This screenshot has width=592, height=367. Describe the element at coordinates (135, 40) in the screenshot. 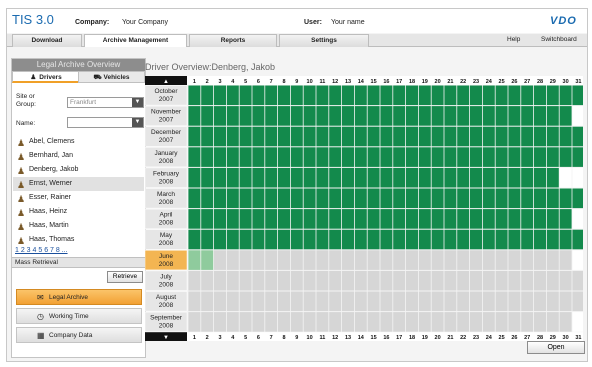

I see `menu-archive-management: Archive Management` at that location.